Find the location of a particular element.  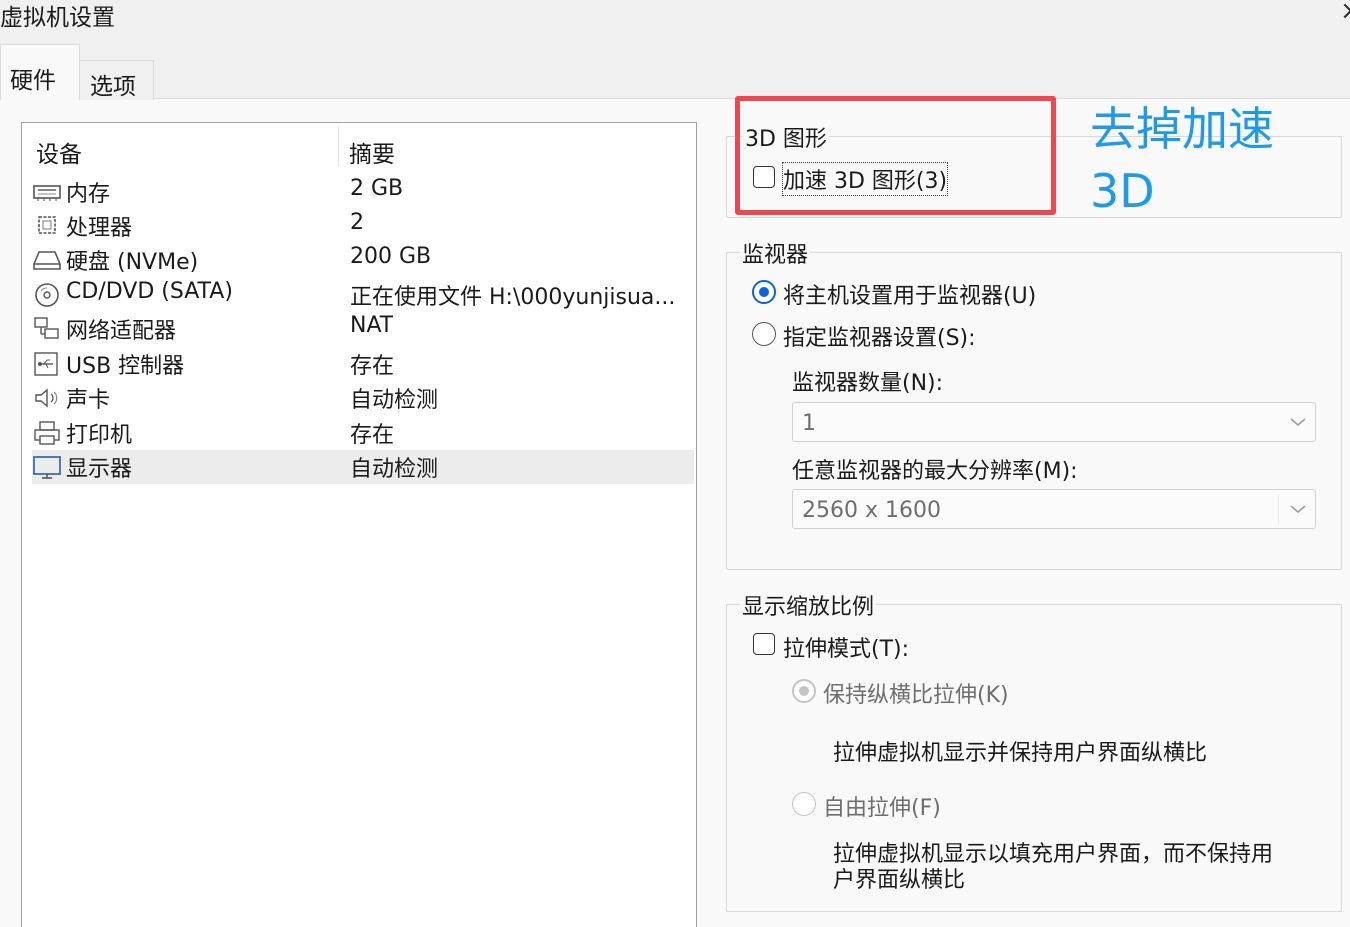

specify-monitor-settings-label: 指定监视器设置(S): is located at coordinates (879, 336).